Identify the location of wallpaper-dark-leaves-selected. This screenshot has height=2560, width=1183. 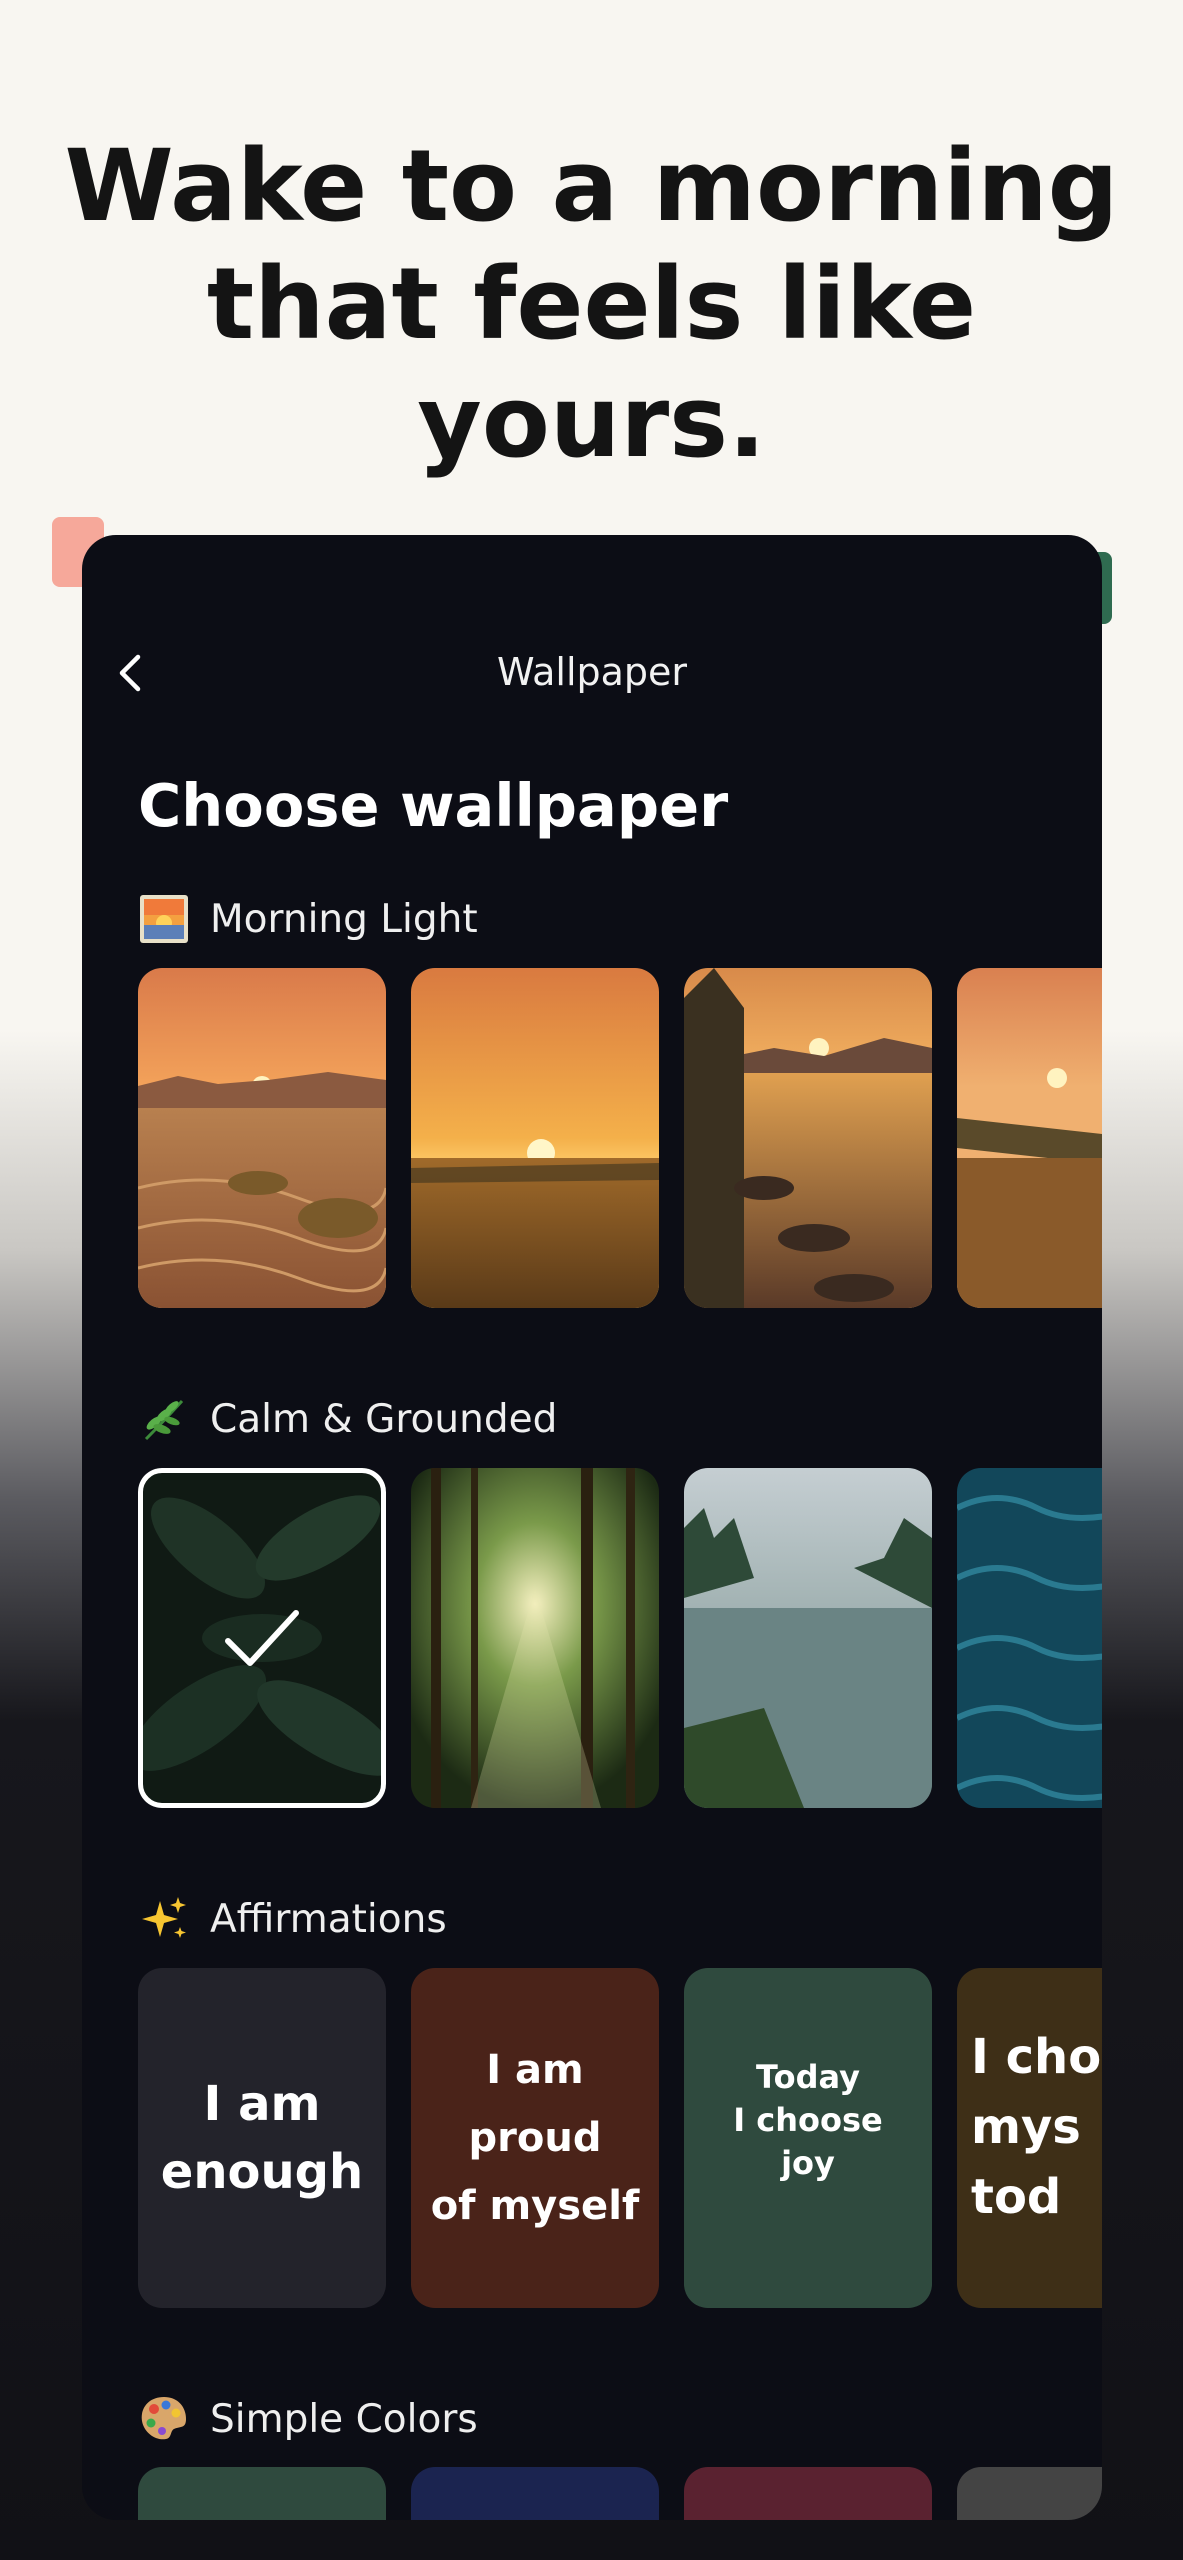
(262, 1638).